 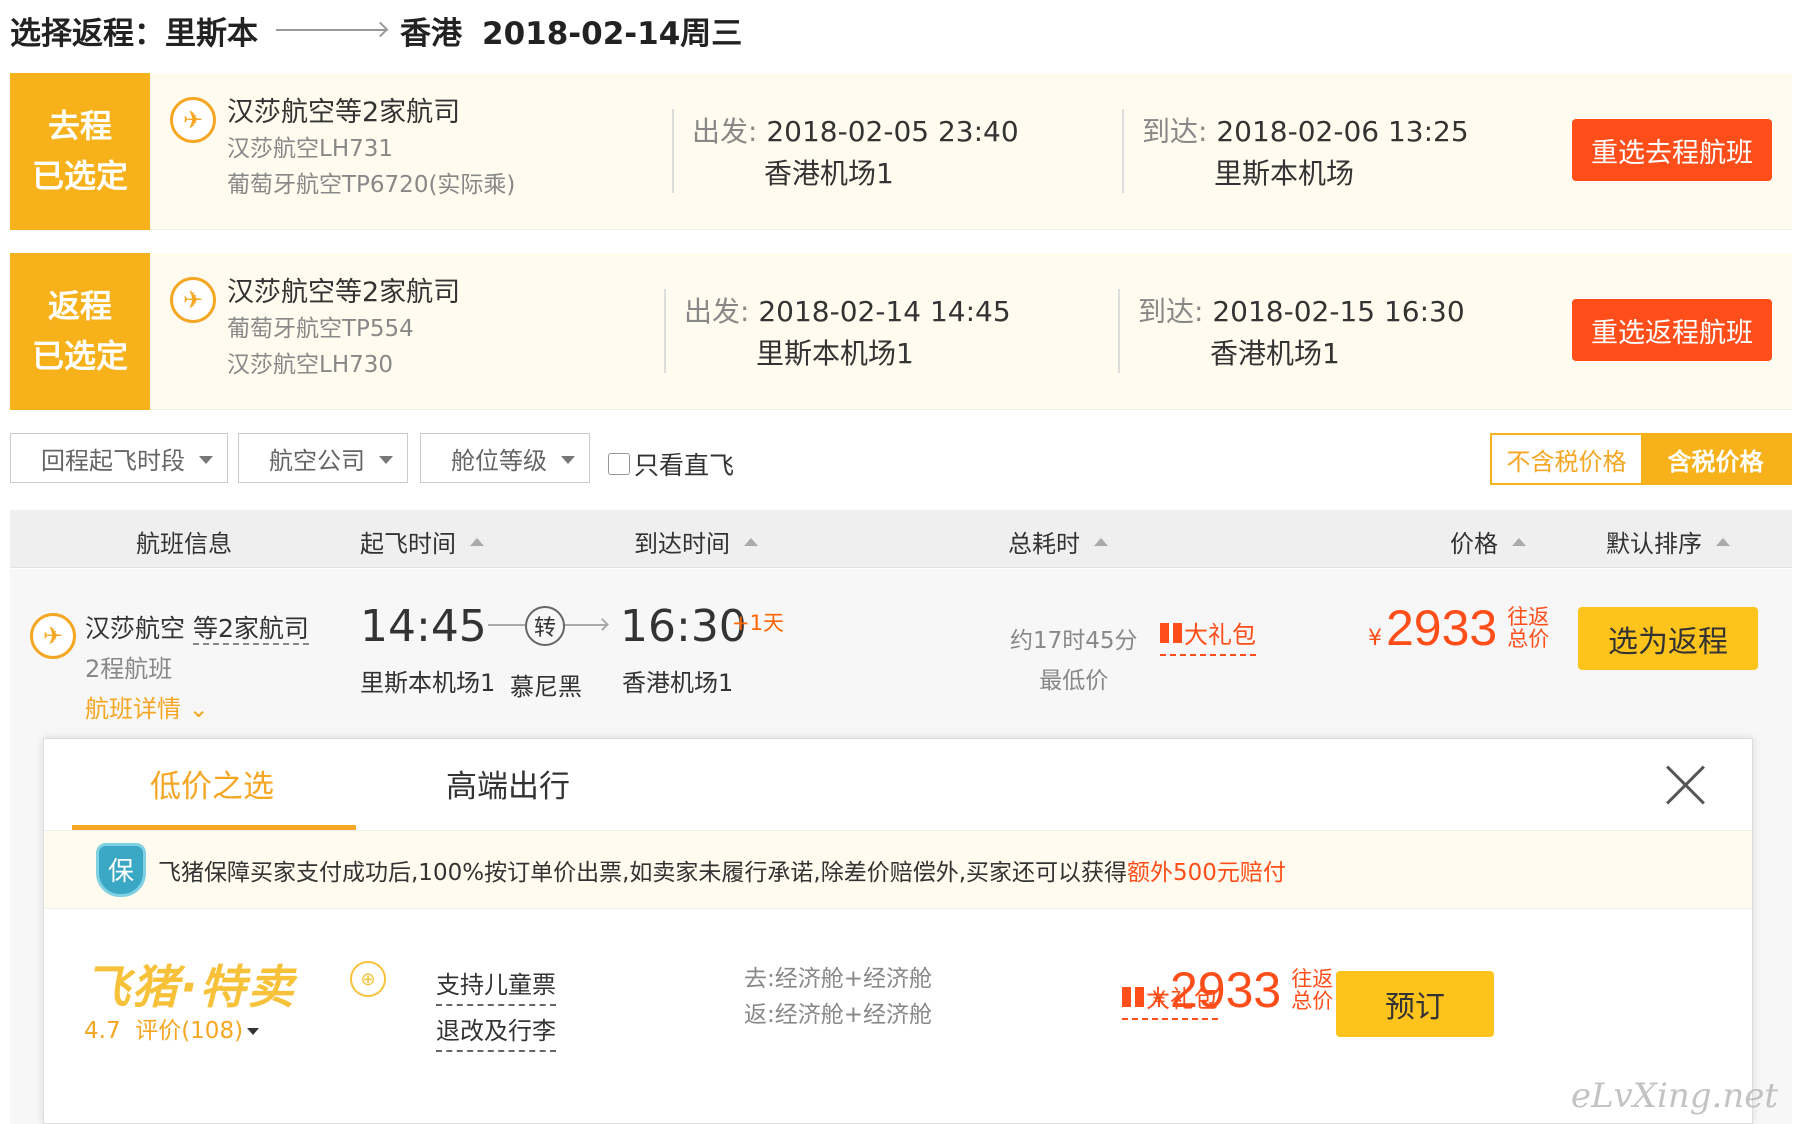 What do you see at coordinates (172, 1028) in the screenshot?
I see `seller-rating: 4.7 评价(108)` at bounding box center [172, 1028].